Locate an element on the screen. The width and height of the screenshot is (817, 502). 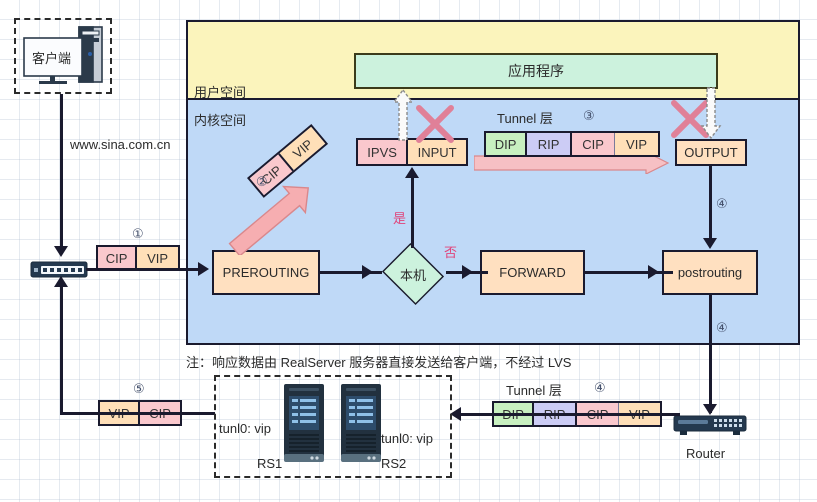
decision-label: 本机 is located at coordinates (412, 275).